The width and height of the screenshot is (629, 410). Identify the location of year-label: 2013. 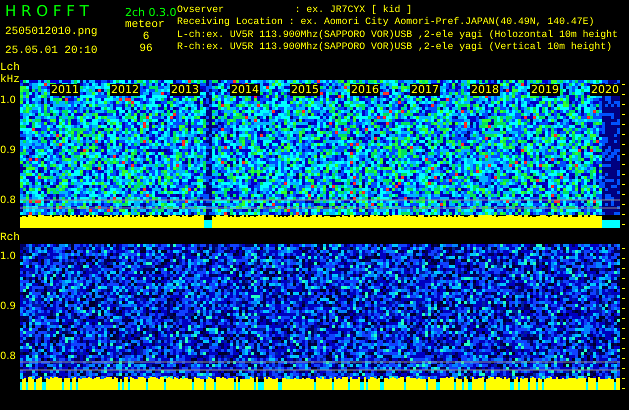
(185, 90).